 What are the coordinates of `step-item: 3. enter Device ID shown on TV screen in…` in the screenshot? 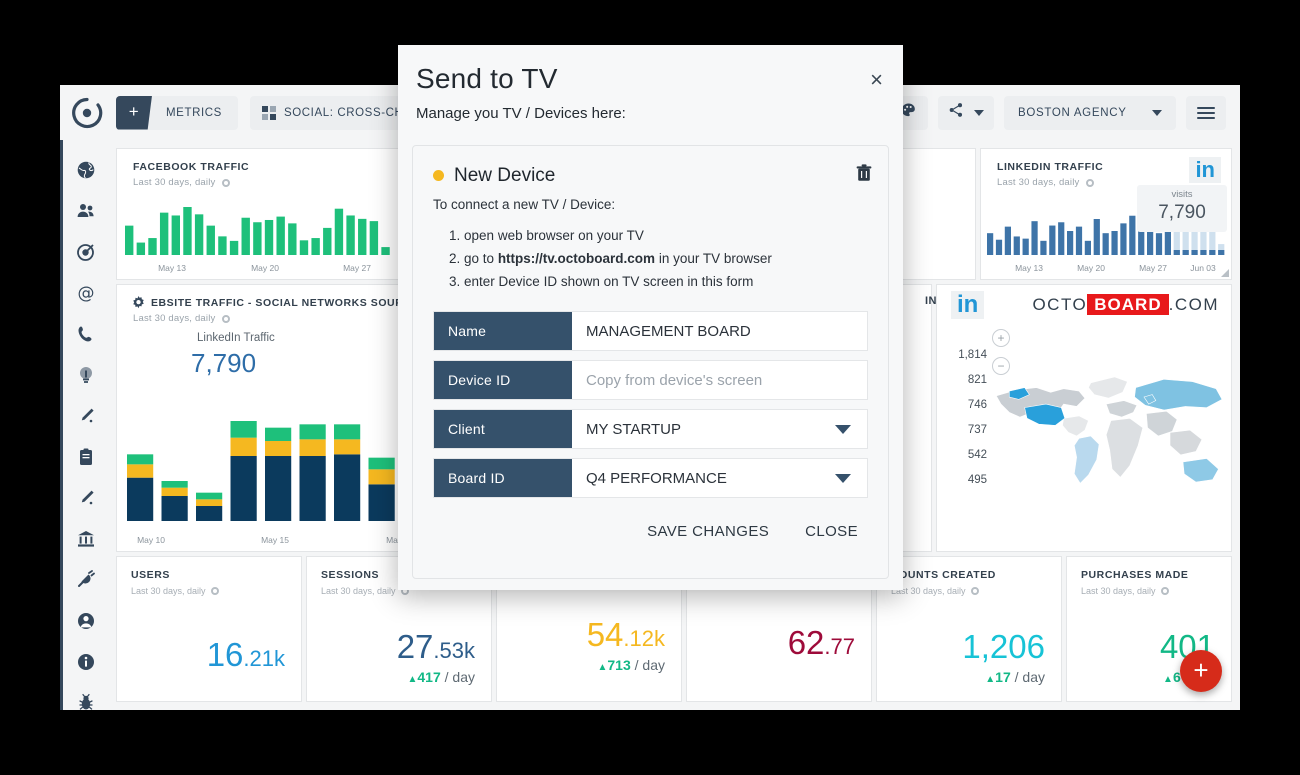 It's located at (601, 281).